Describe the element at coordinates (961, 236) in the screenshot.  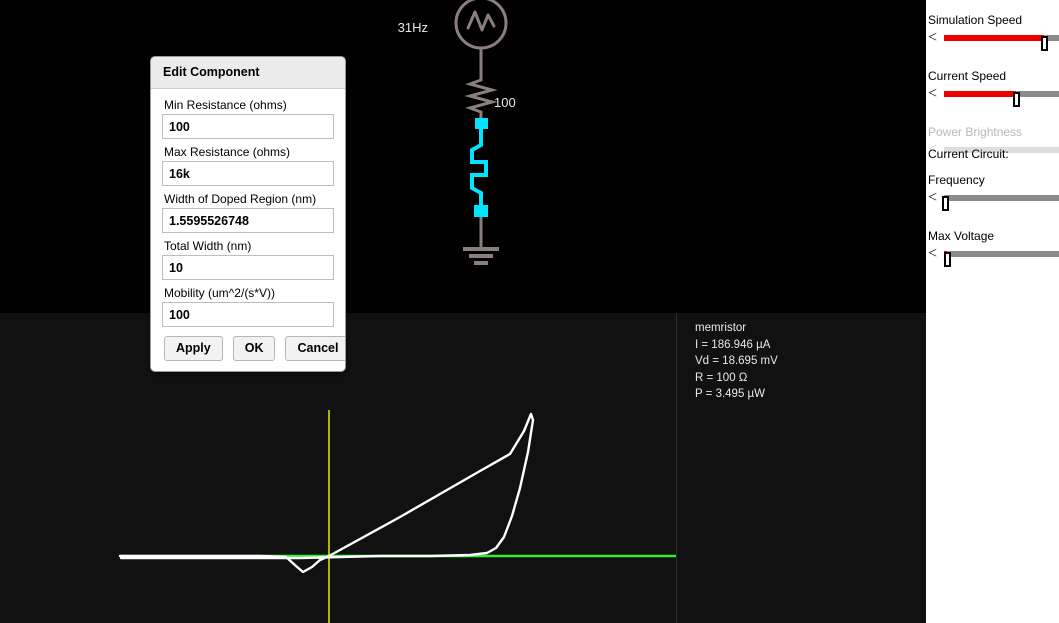
I see `max-voltage-label: Max Voltage` at that location.